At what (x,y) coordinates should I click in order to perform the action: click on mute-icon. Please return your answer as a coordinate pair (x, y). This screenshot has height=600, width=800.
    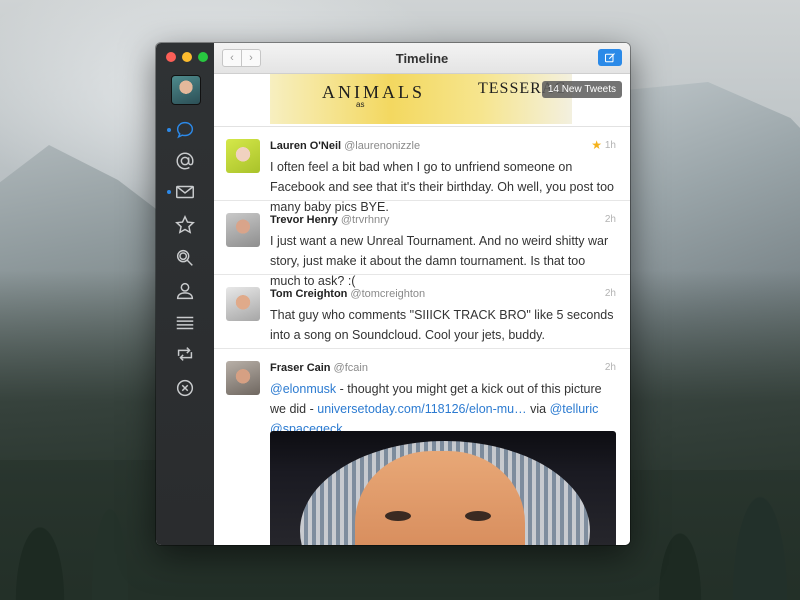
    Looking at the image, I should click on (185, 388).